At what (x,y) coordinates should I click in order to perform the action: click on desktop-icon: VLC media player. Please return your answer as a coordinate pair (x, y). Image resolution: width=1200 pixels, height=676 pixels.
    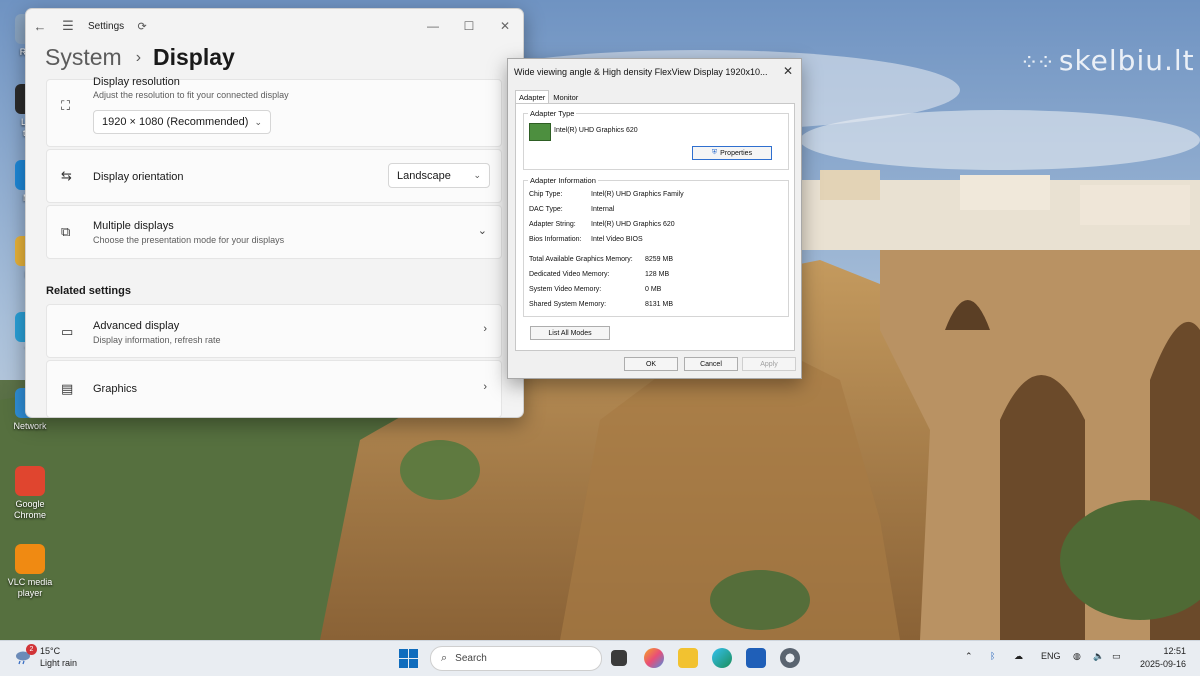
    Looking at the image, I should click on (30, 571).